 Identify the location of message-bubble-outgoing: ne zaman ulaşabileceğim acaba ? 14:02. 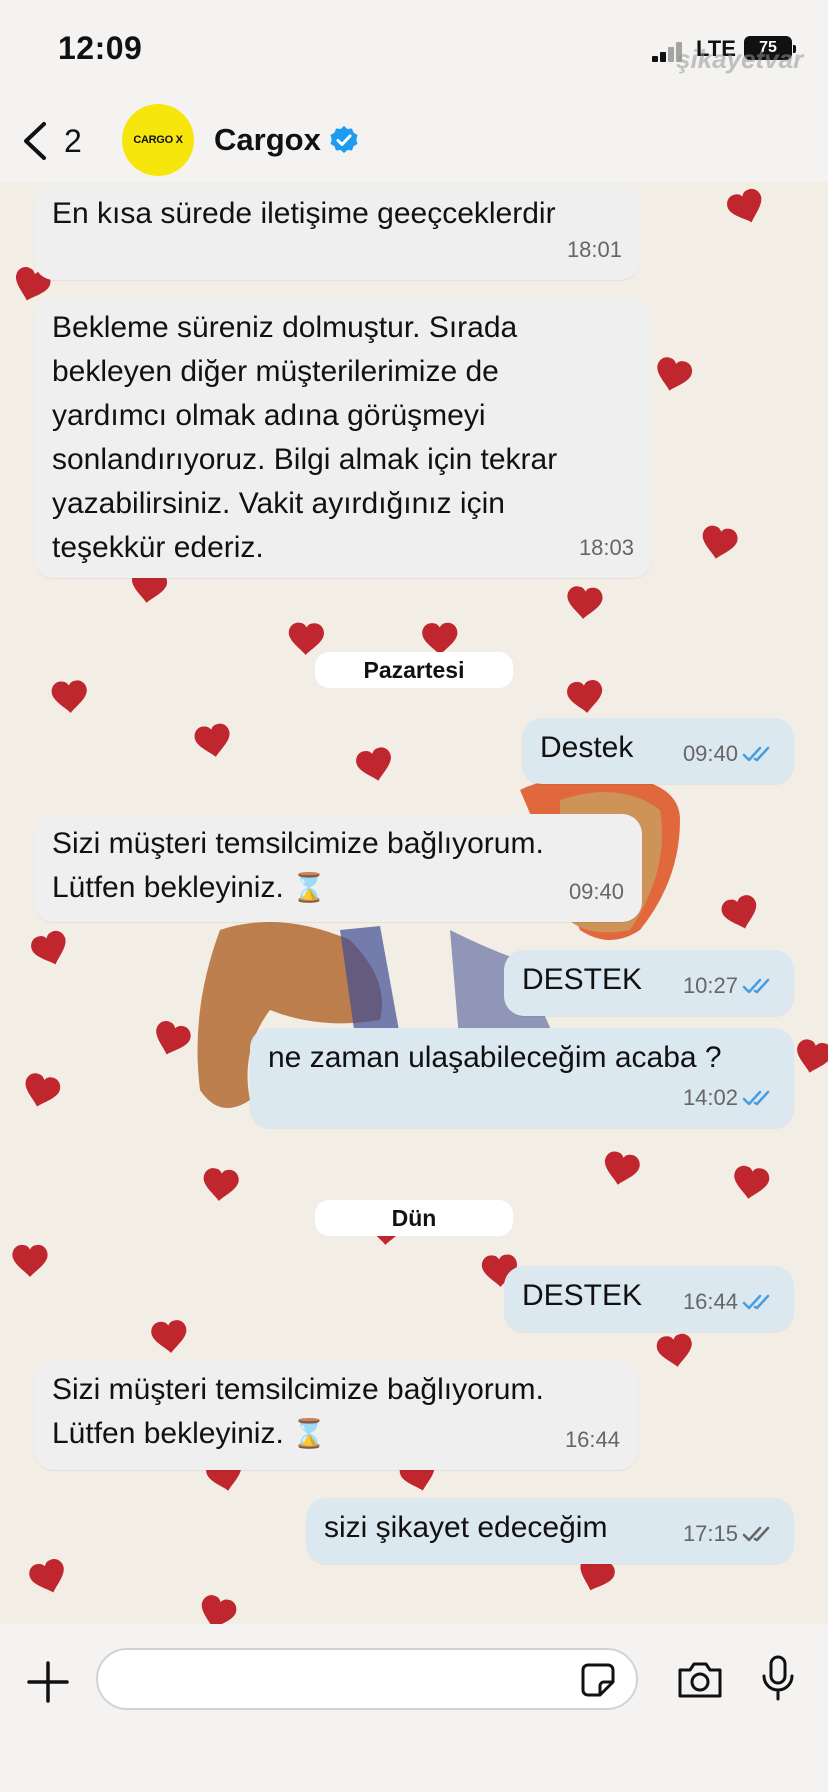
(522, 1078).